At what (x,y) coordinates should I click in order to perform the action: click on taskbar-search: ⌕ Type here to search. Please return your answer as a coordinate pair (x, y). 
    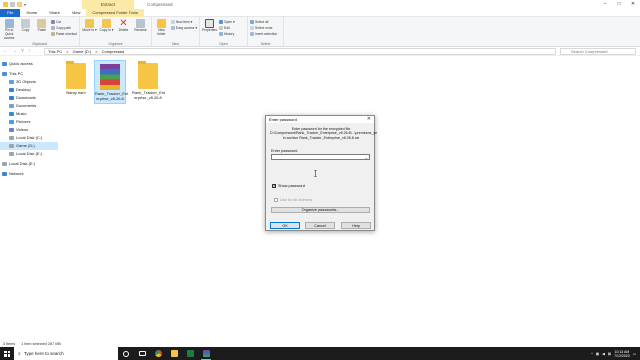
    Looking at the image, I should click on (66, 353).